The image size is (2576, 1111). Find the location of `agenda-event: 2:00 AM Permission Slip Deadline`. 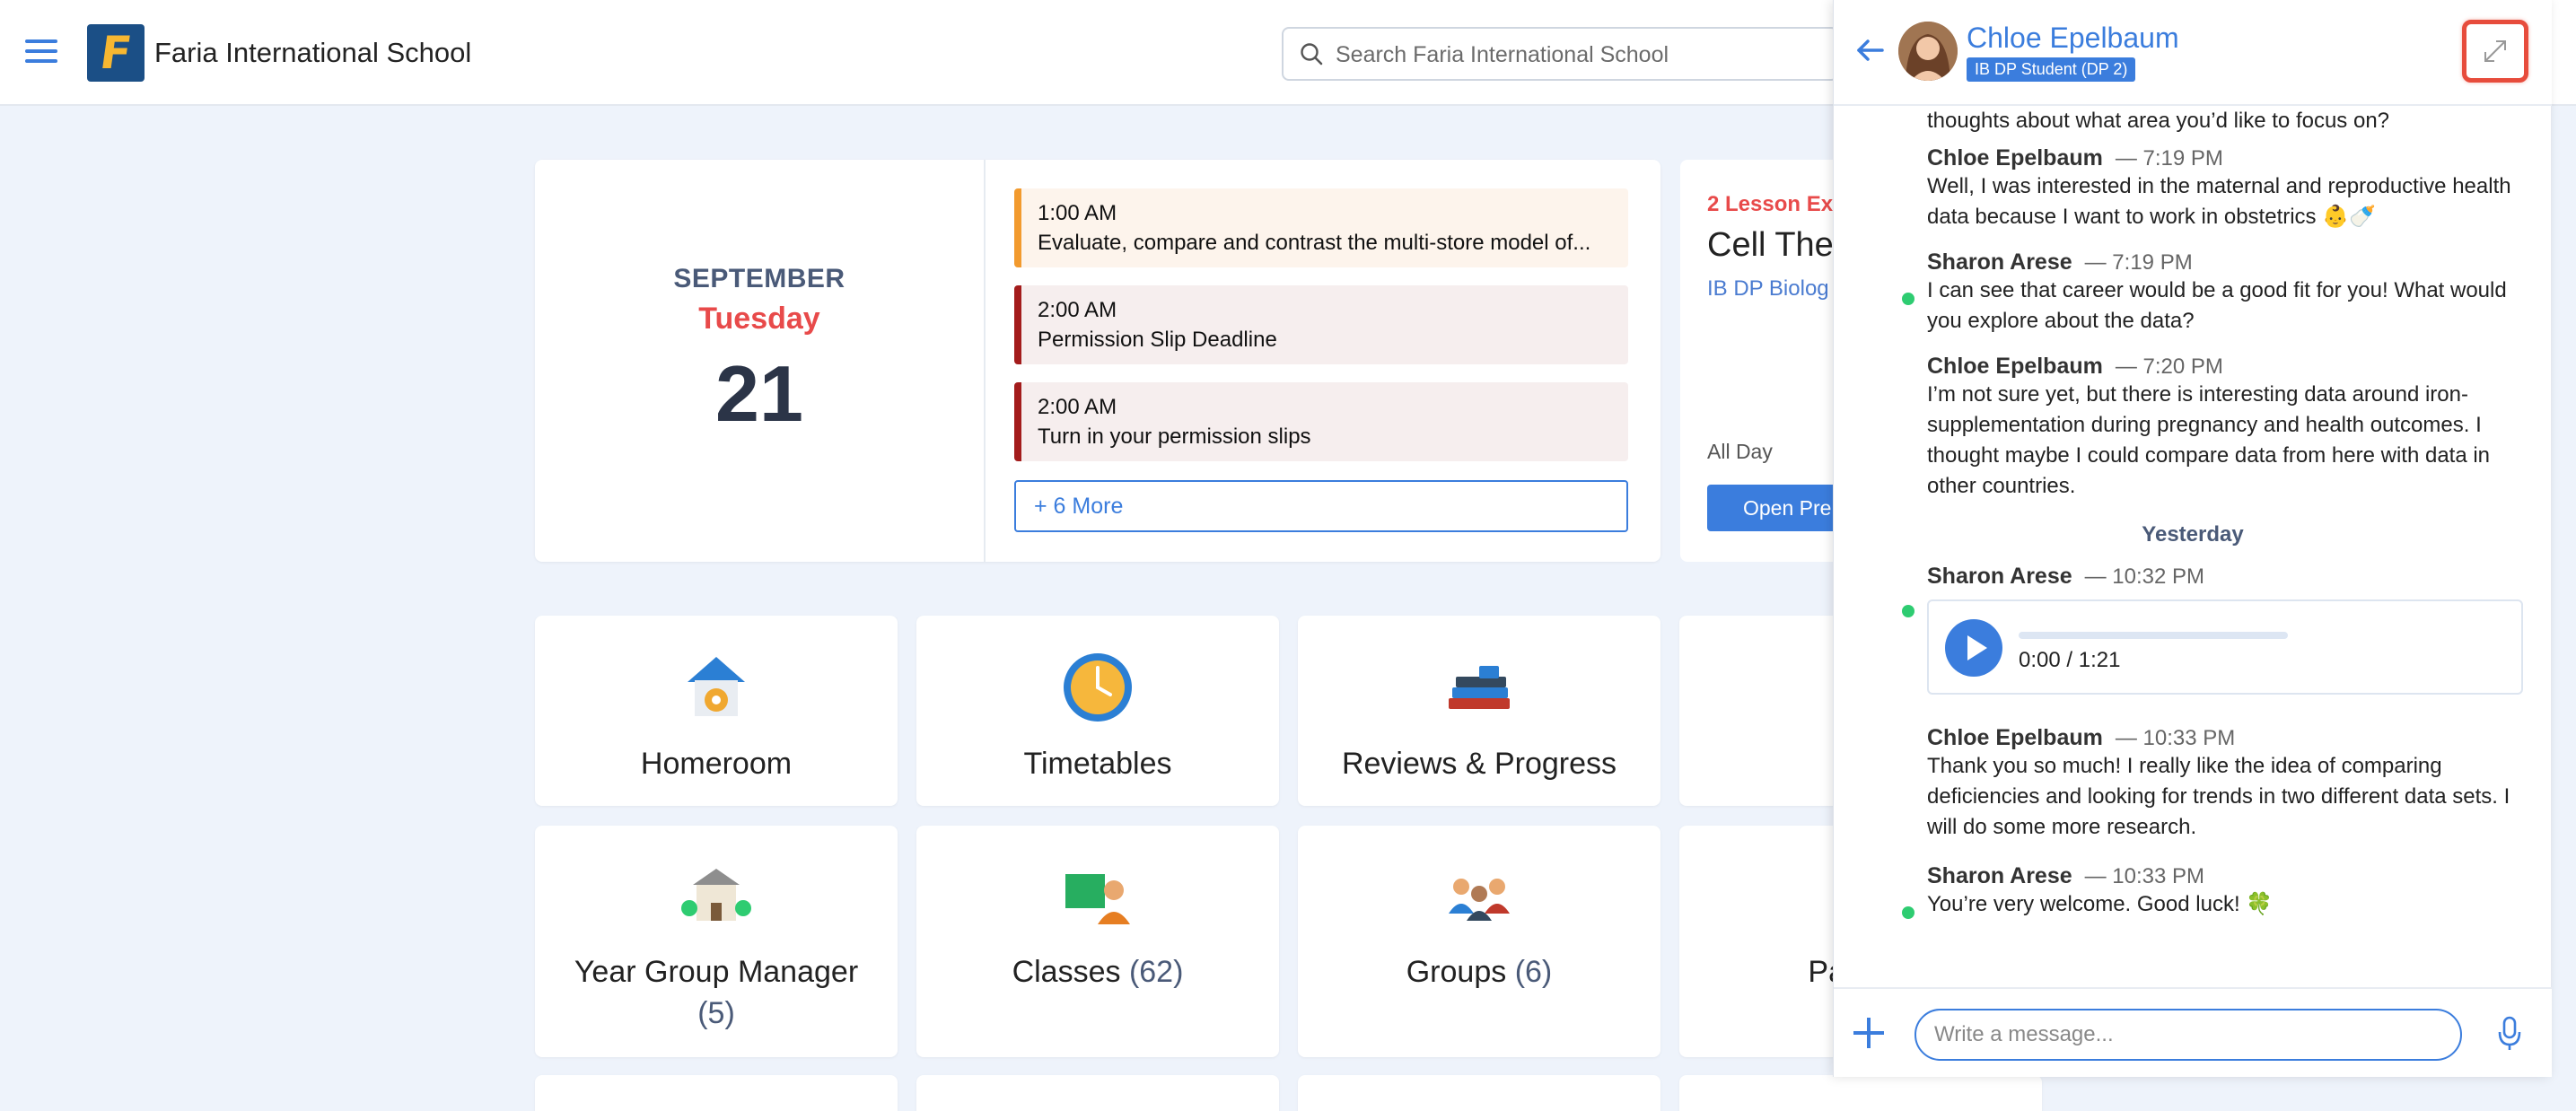

agenda-event: 2:00 AM Permission Slip Deadline is located at coordinates (1321, 325).